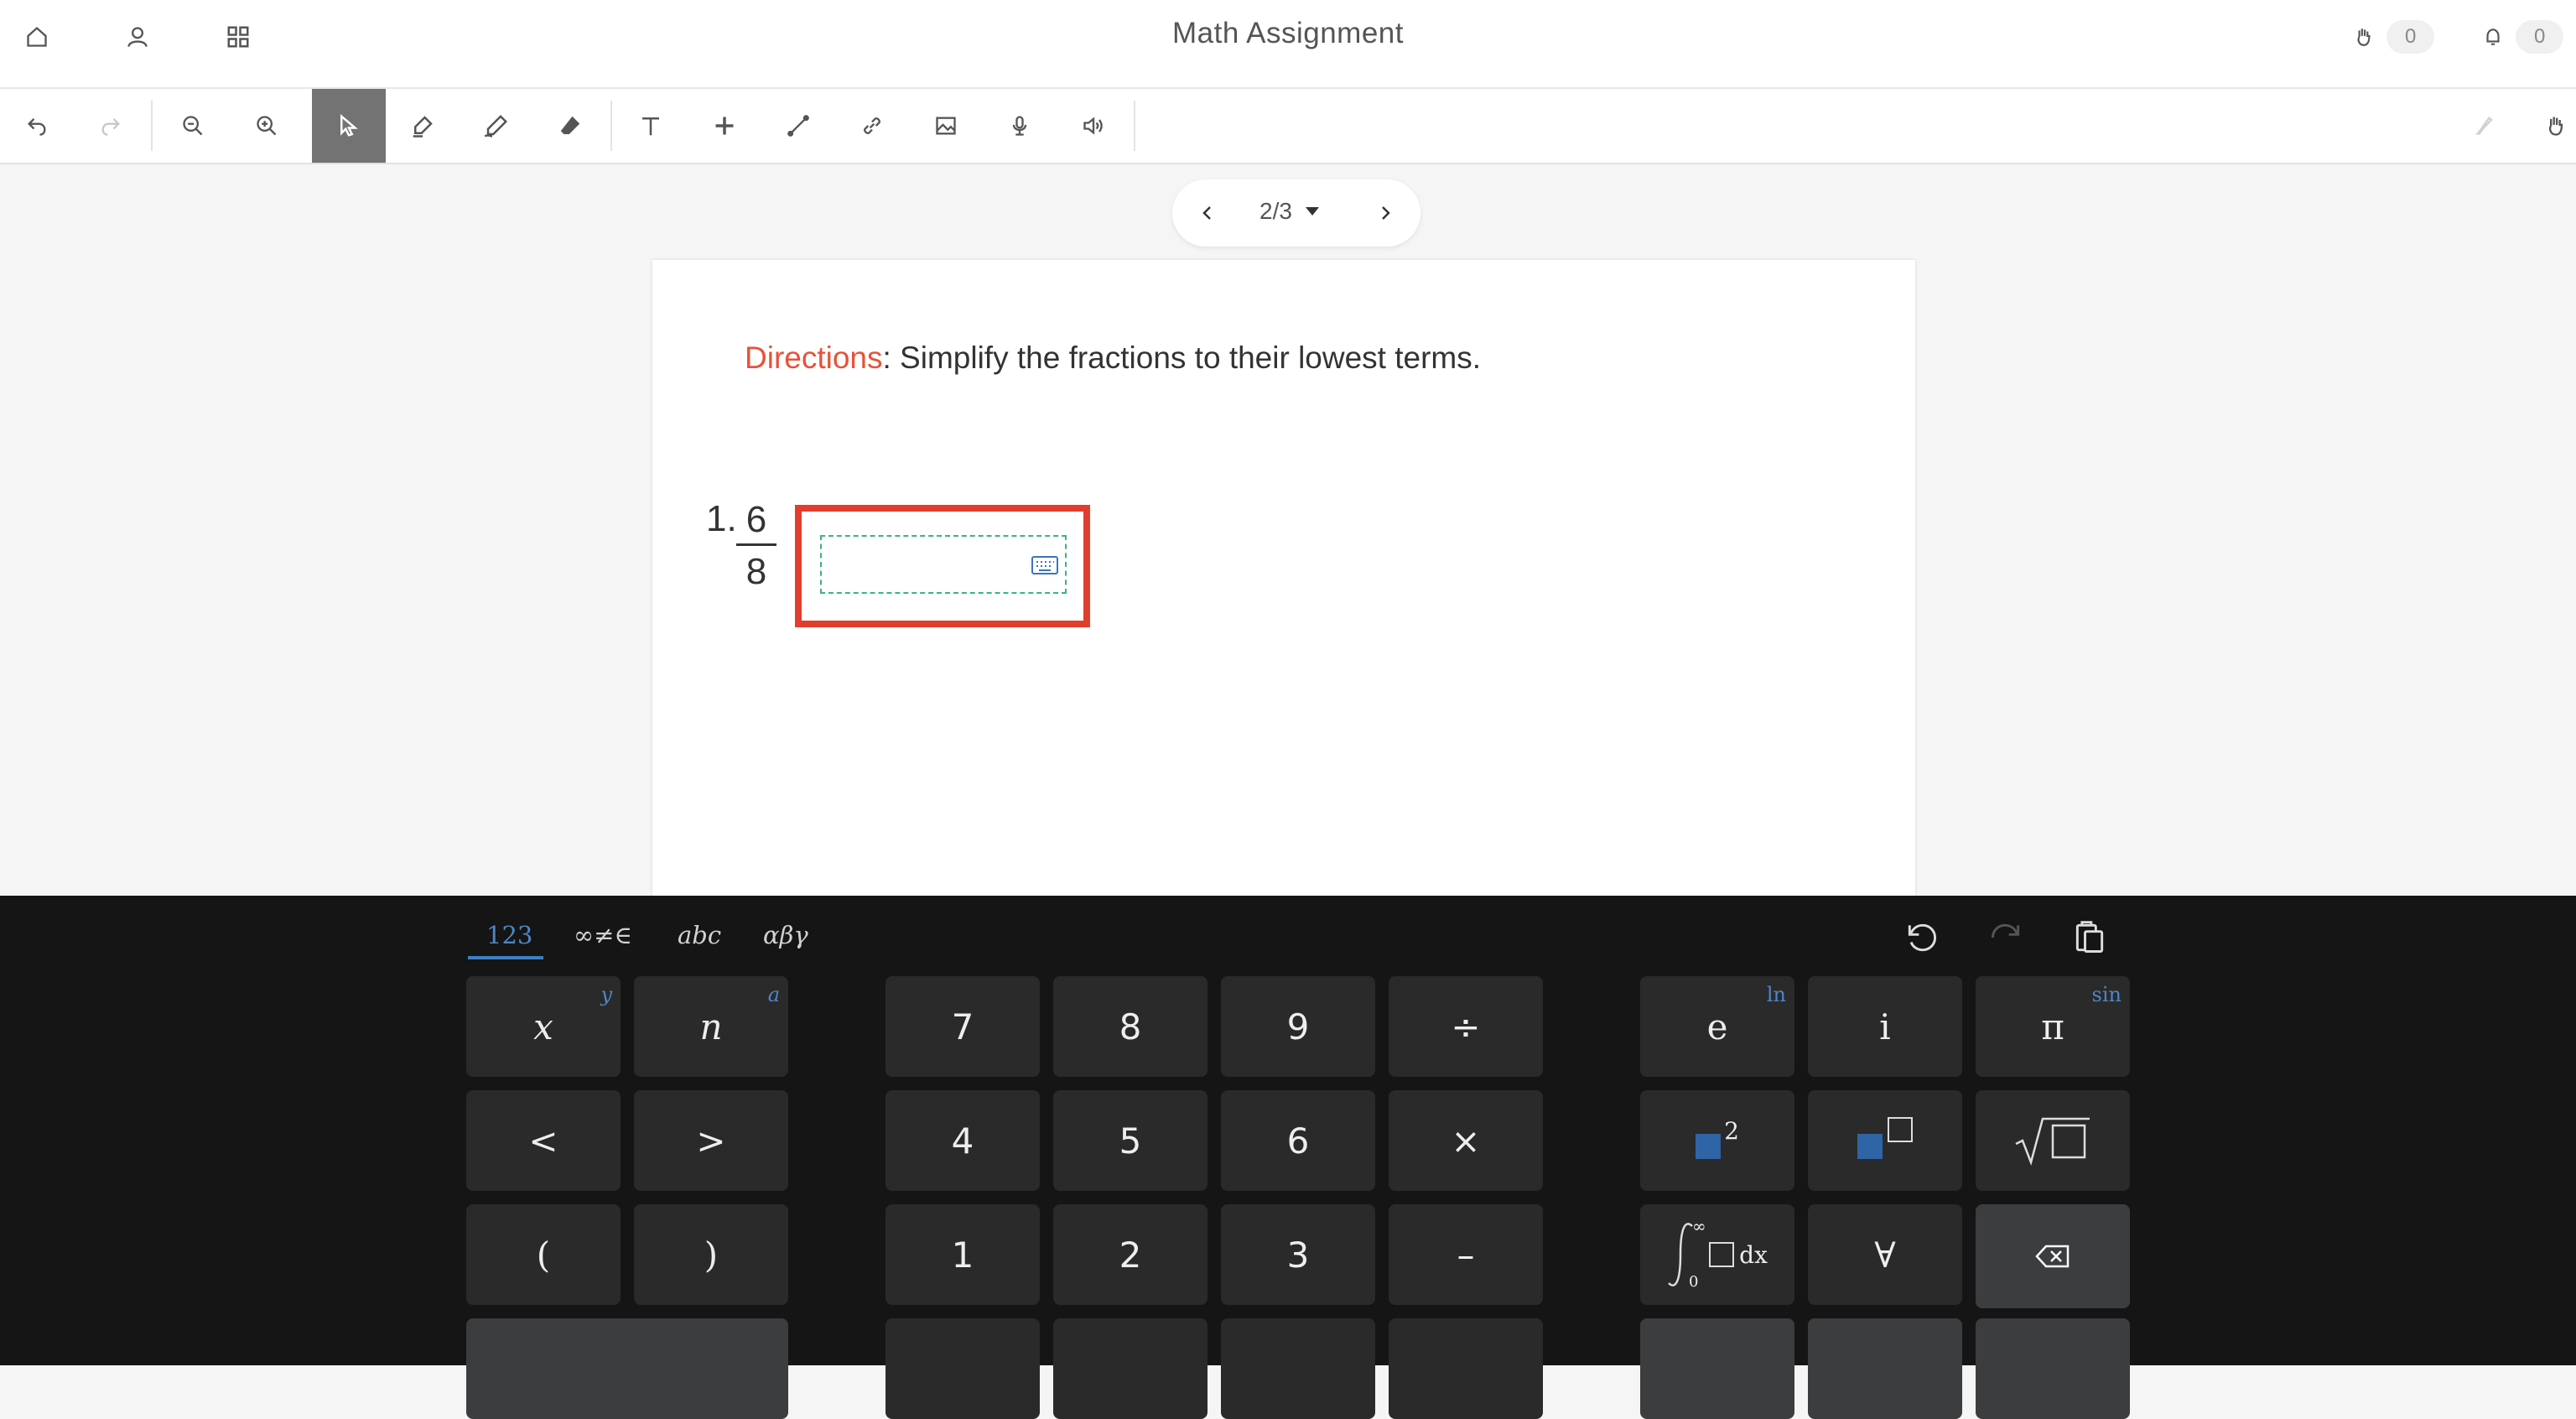 This screenshot has width=2576, height=1419. Describe the element at coordinates (2547, 126) in the screenshot. I see `hand-tool-button` at that location.